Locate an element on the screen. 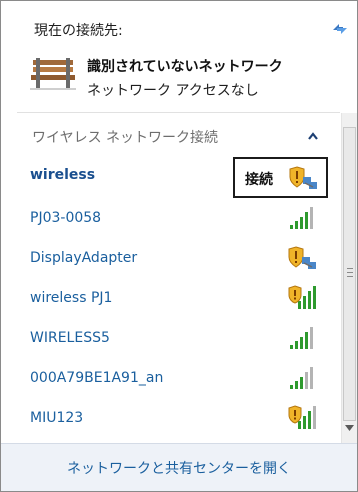  network-name: wireless is located at coordinates (63, 175).